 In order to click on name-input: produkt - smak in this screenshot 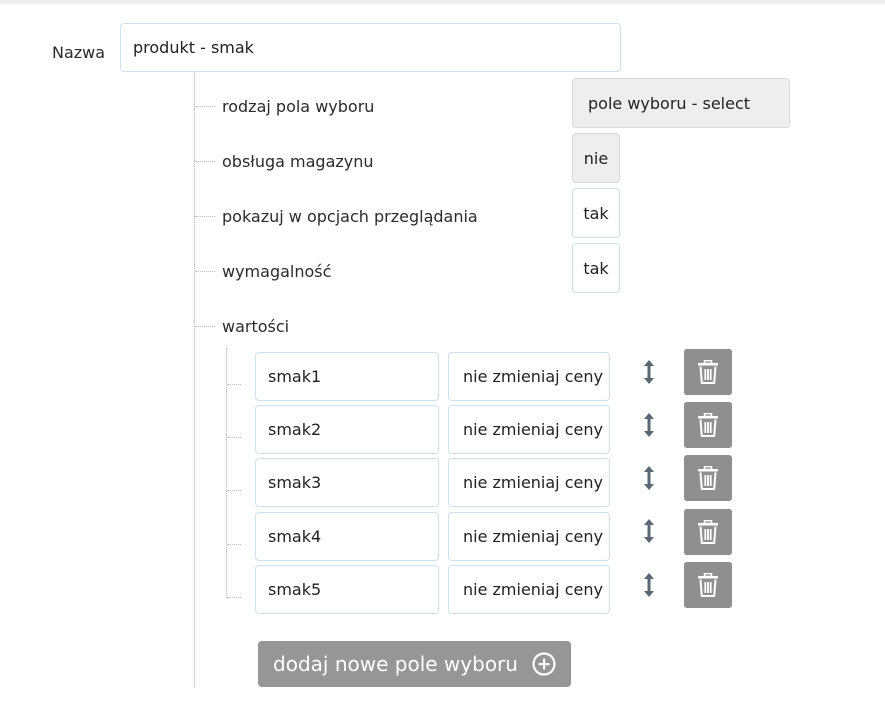, I will do `click(370, 47)`.